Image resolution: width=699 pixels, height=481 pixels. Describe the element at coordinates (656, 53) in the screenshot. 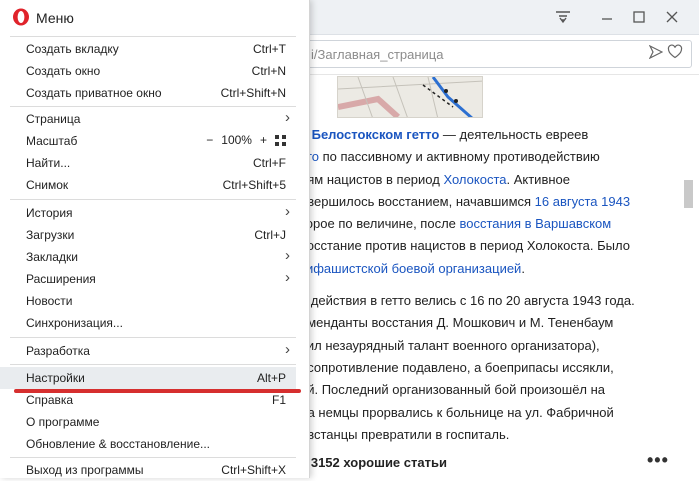

I see `send-icon` at that location.